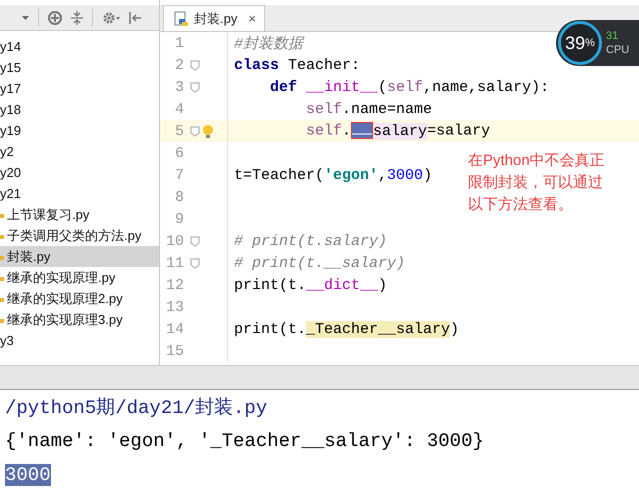  I want to click on code-line: print(t._Teacher__salary), so click(346, 329).